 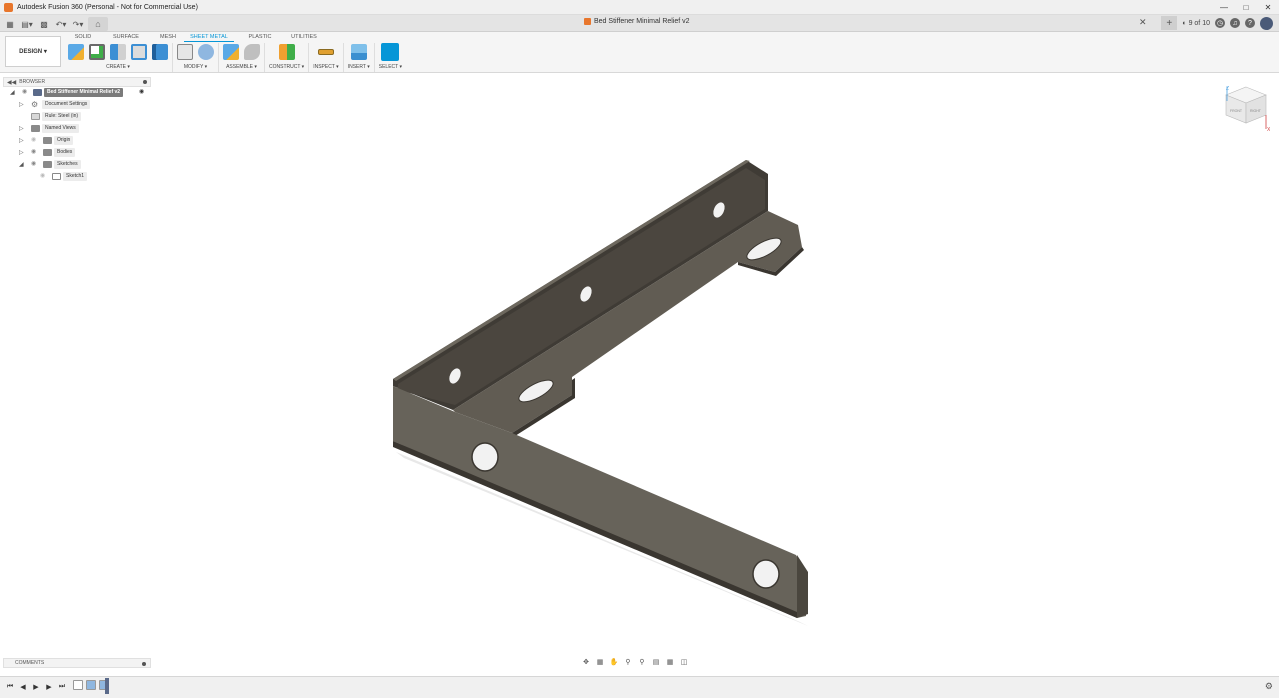 What do you see at coordinates (241, 67) in the screenshot?
I see `assemble-menu: ASSEMBLE ▾` at bounding box center [241, 67].